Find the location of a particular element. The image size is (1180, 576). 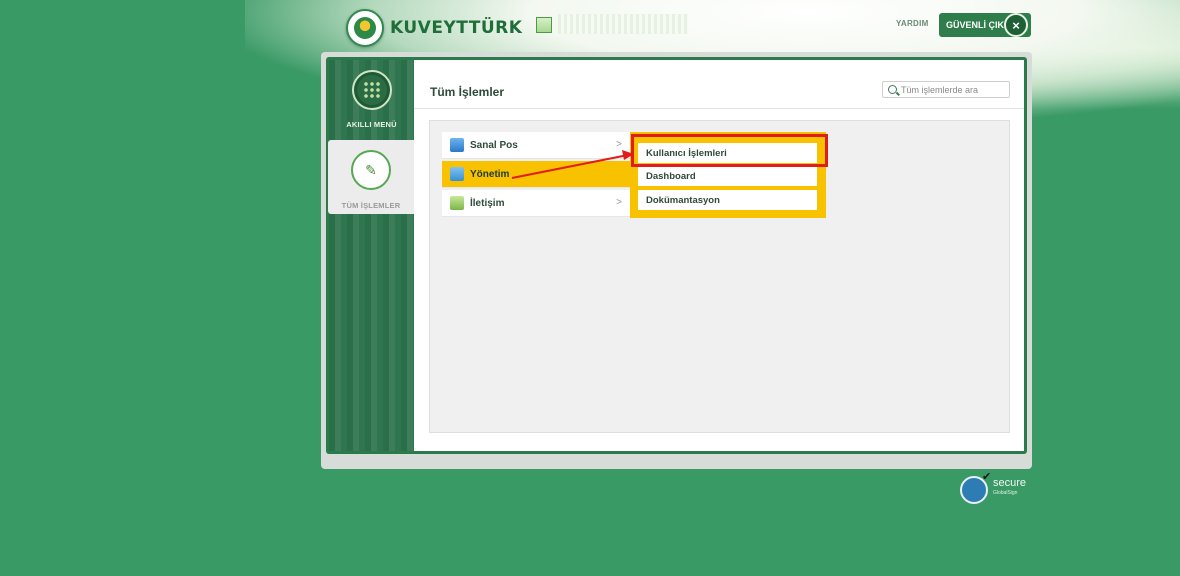

secure-badge: ✔ secure GlobalSign is located at coordinates (998, 488).